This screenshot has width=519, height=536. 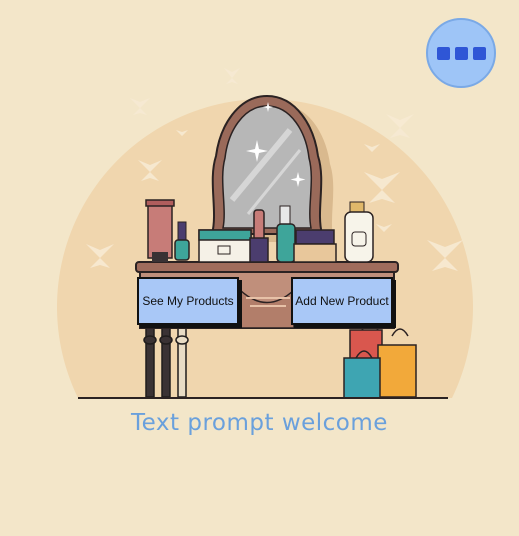 I want to click on welcome-text: Text prompt welcome, so click(x=259, y=423).